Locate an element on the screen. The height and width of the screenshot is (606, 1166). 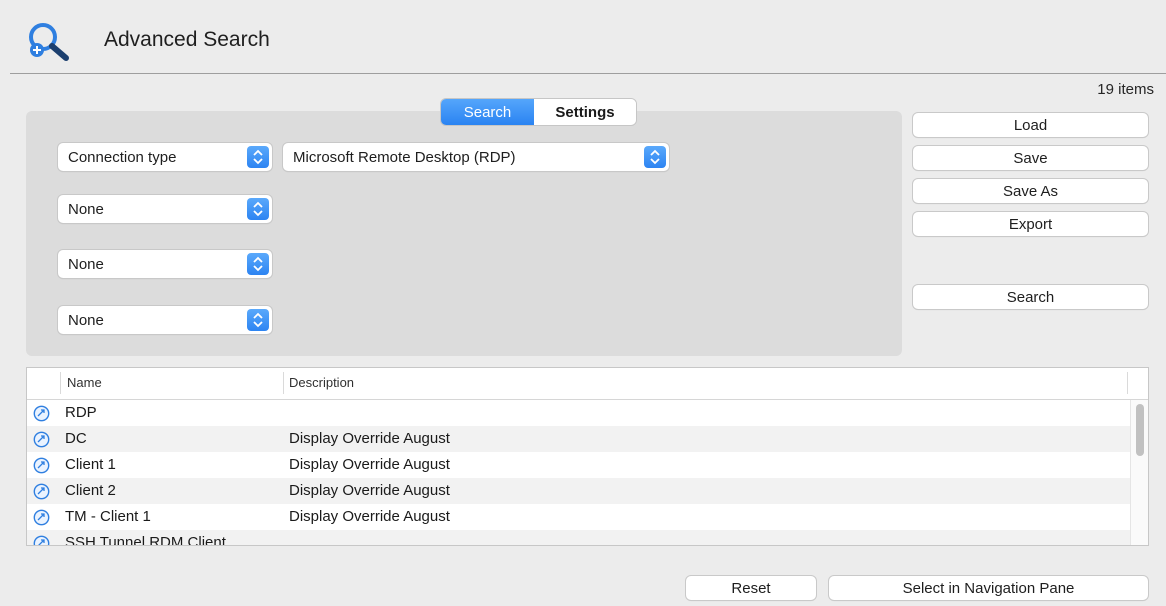
row-name: SSH Tunnel RDM Client is located at coordinates (145, 540).